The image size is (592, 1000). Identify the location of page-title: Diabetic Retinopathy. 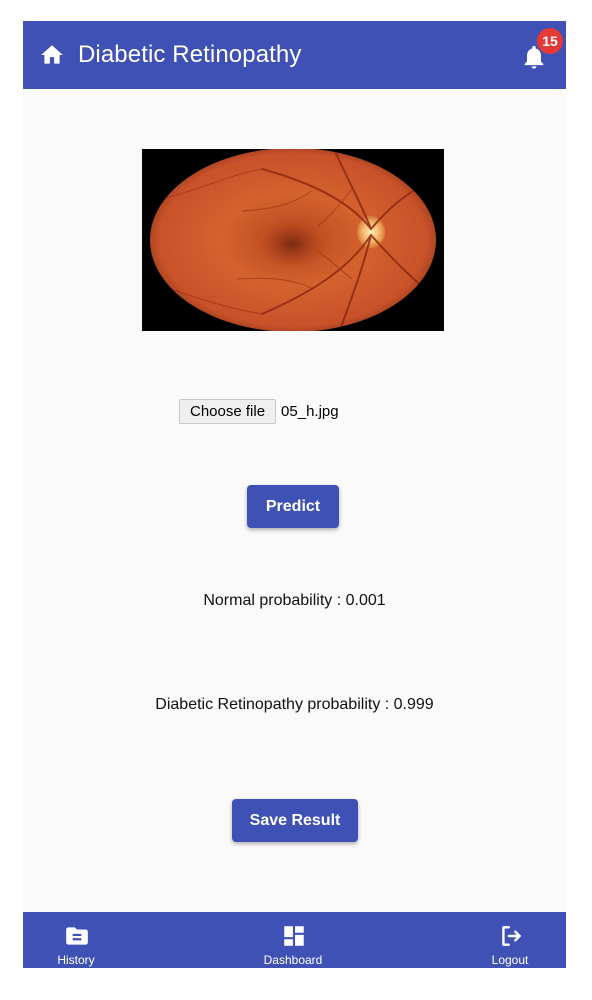
(190, 54).